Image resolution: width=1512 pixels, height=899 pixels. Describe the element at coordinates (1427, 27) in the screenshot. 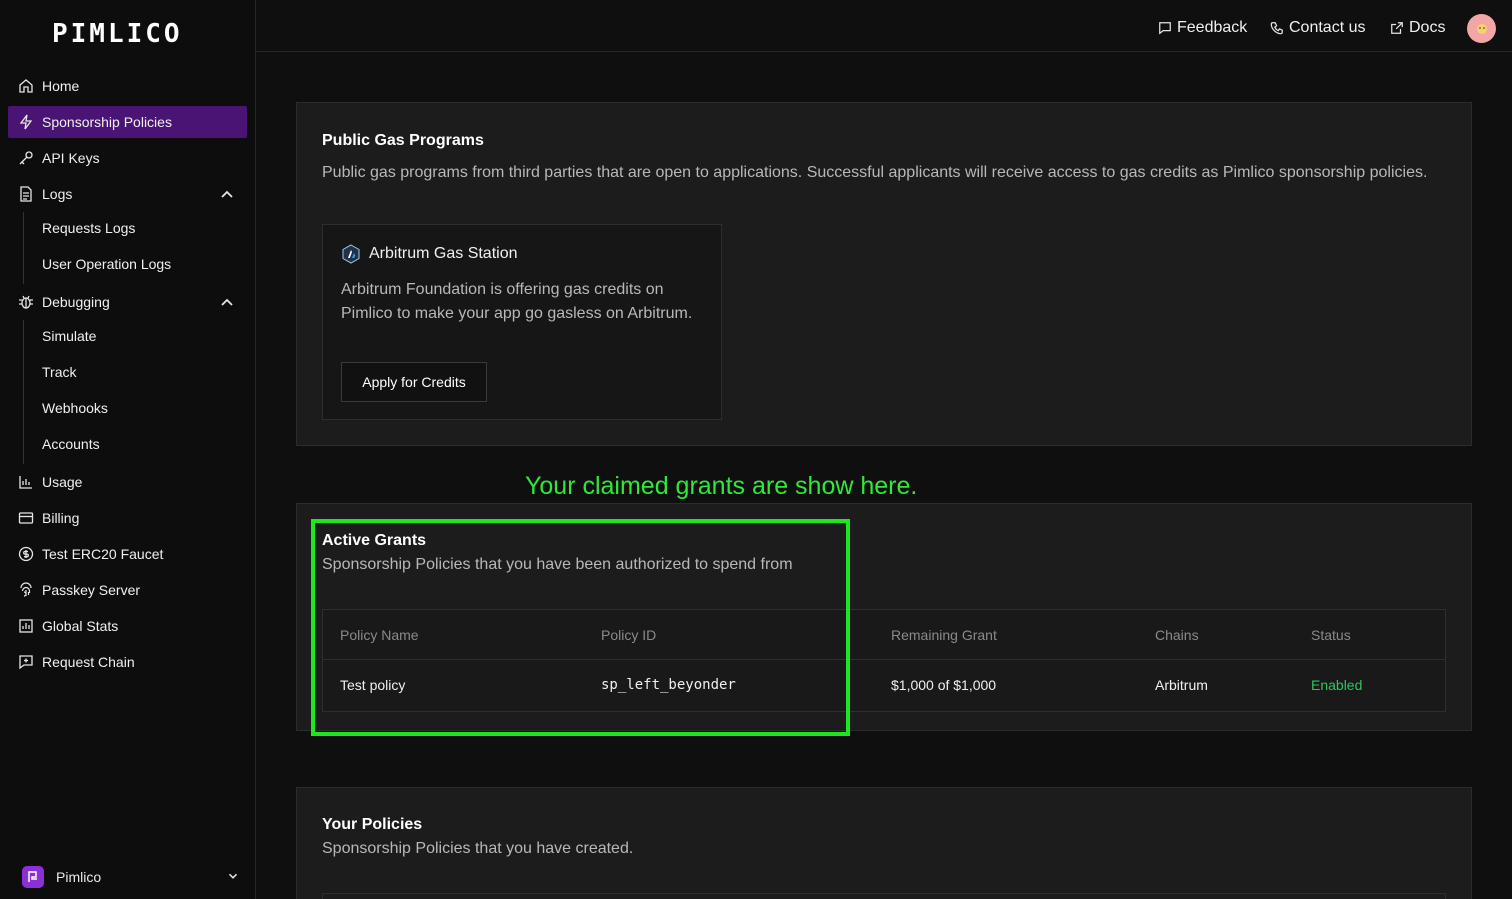

I see `docs-label: Docs` at that location.